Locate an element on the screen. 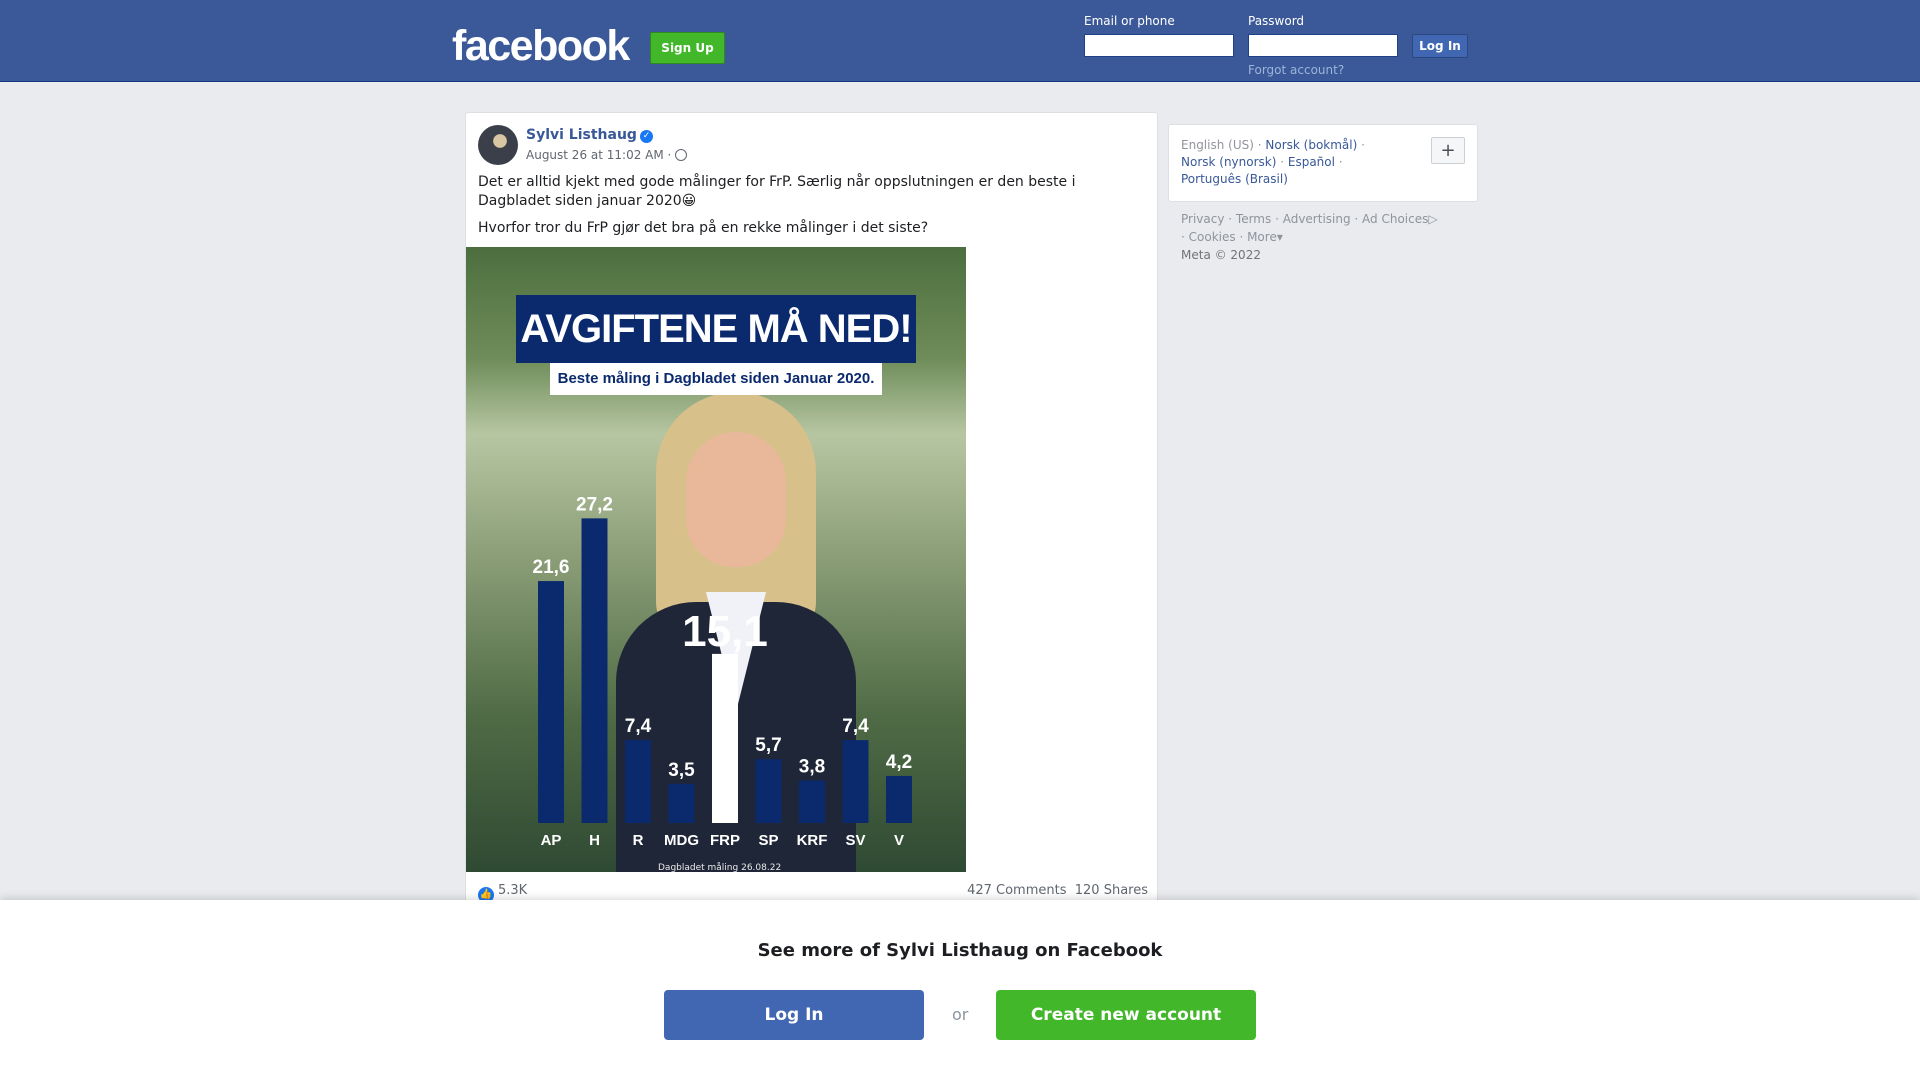 The width and height of the screenshot is (1920, 1080). bar-v is located at coordinates (899, 799).